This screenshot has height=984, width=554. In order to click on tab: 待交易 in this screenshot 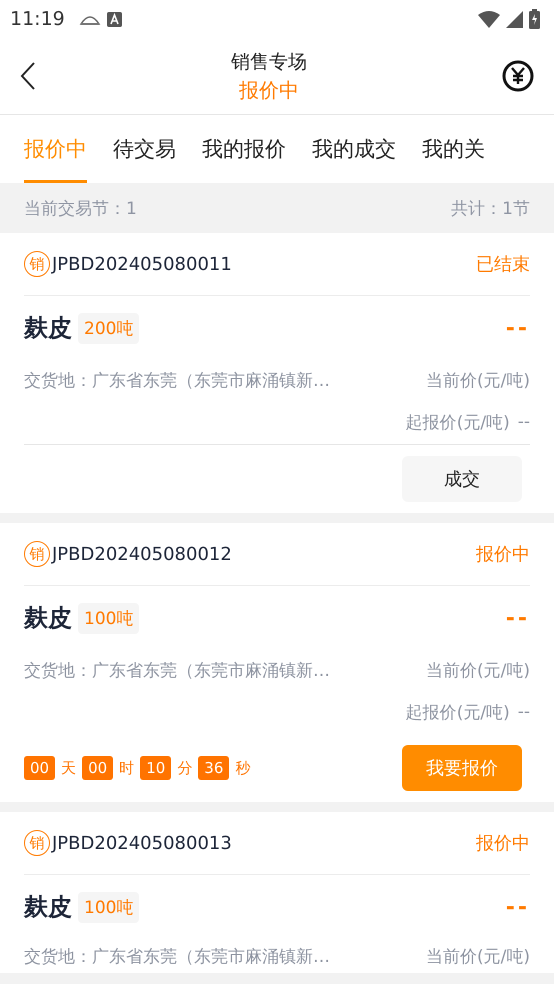, I will do `click(144, 149)`.